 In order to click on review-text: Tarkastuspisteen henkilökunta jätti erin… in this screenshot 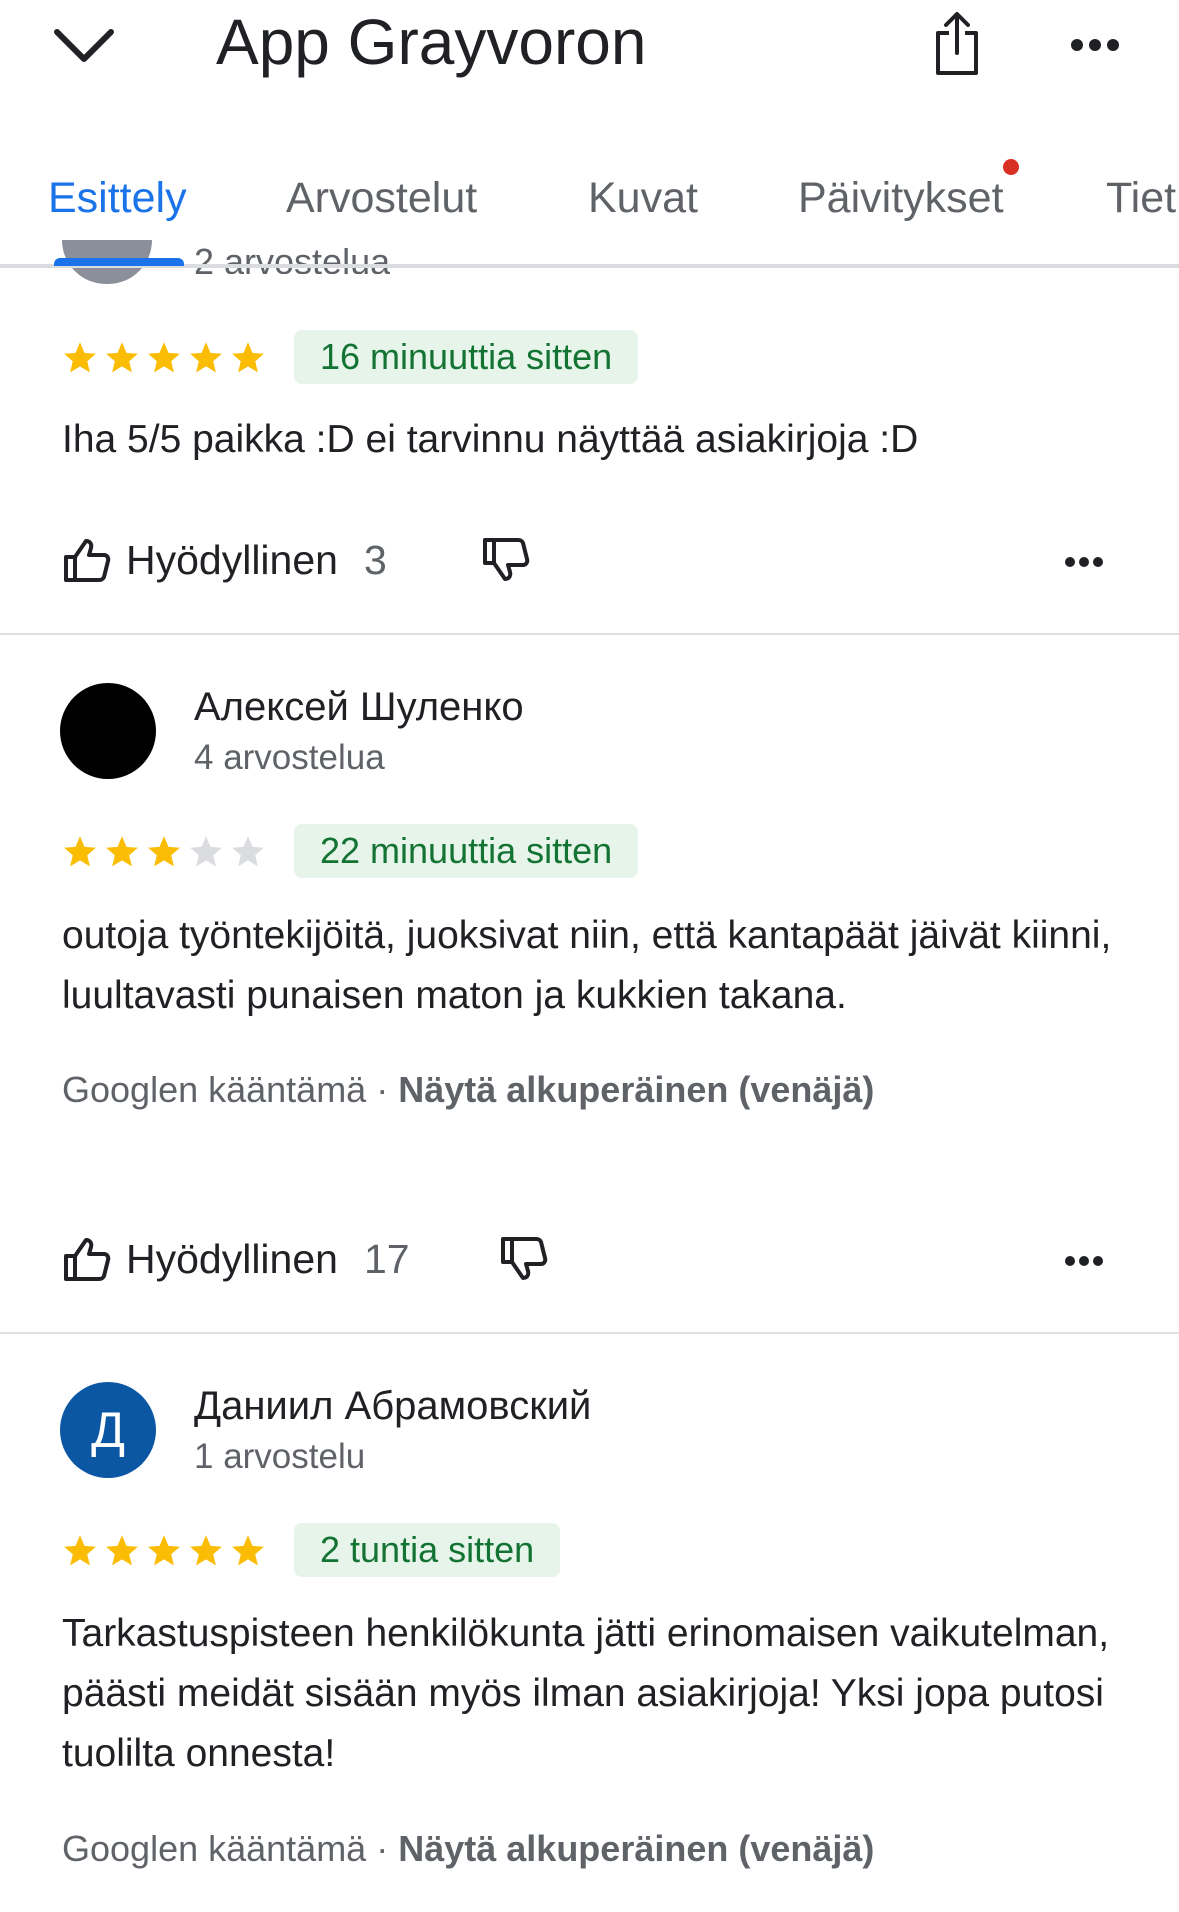, I will do `click(586, 1693)`.